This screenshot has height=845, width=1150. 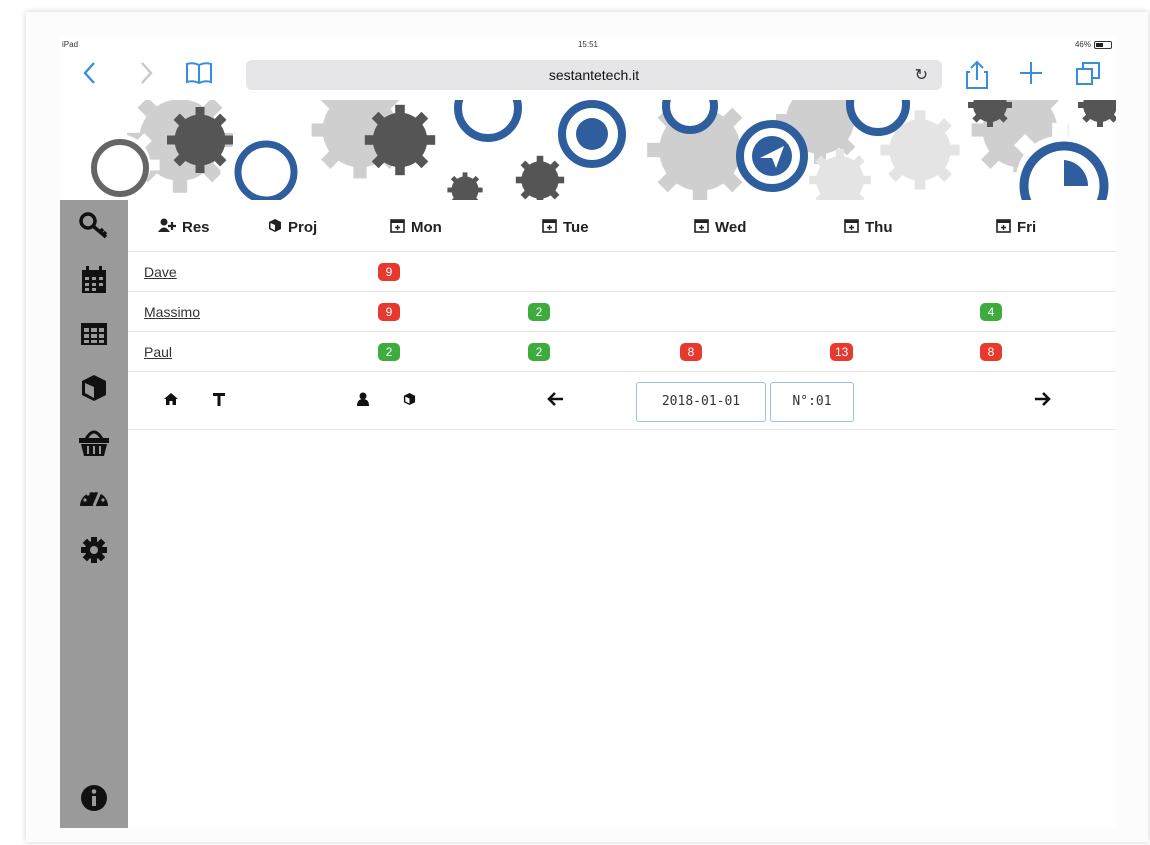 I want to click on filter-icon, so click(x=219, y=399).